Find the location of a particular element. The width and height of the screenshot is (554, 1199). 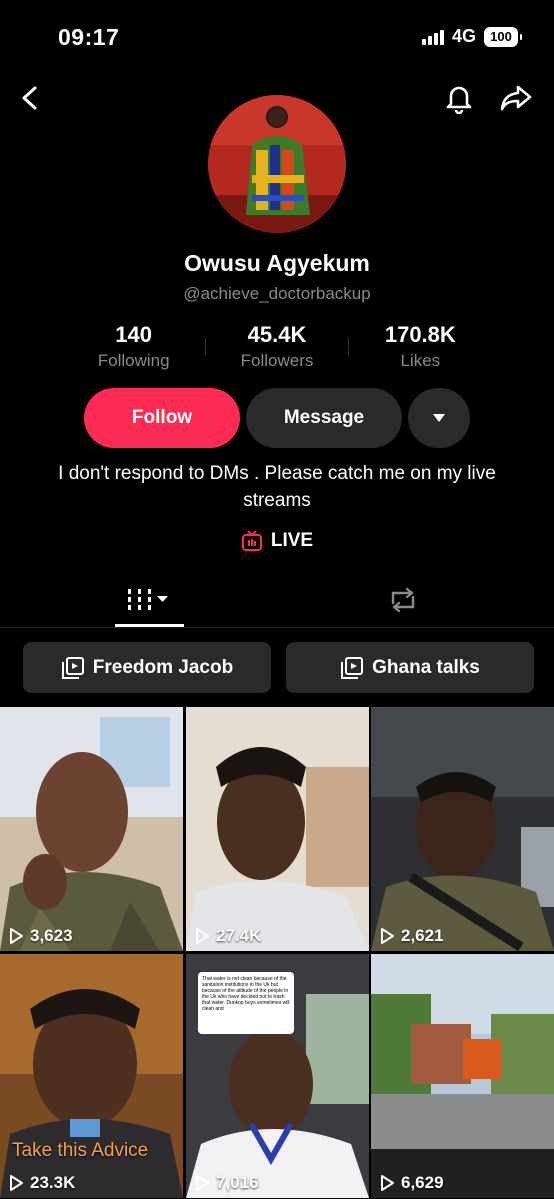

content-tabs is located at coordinates (277, 600).